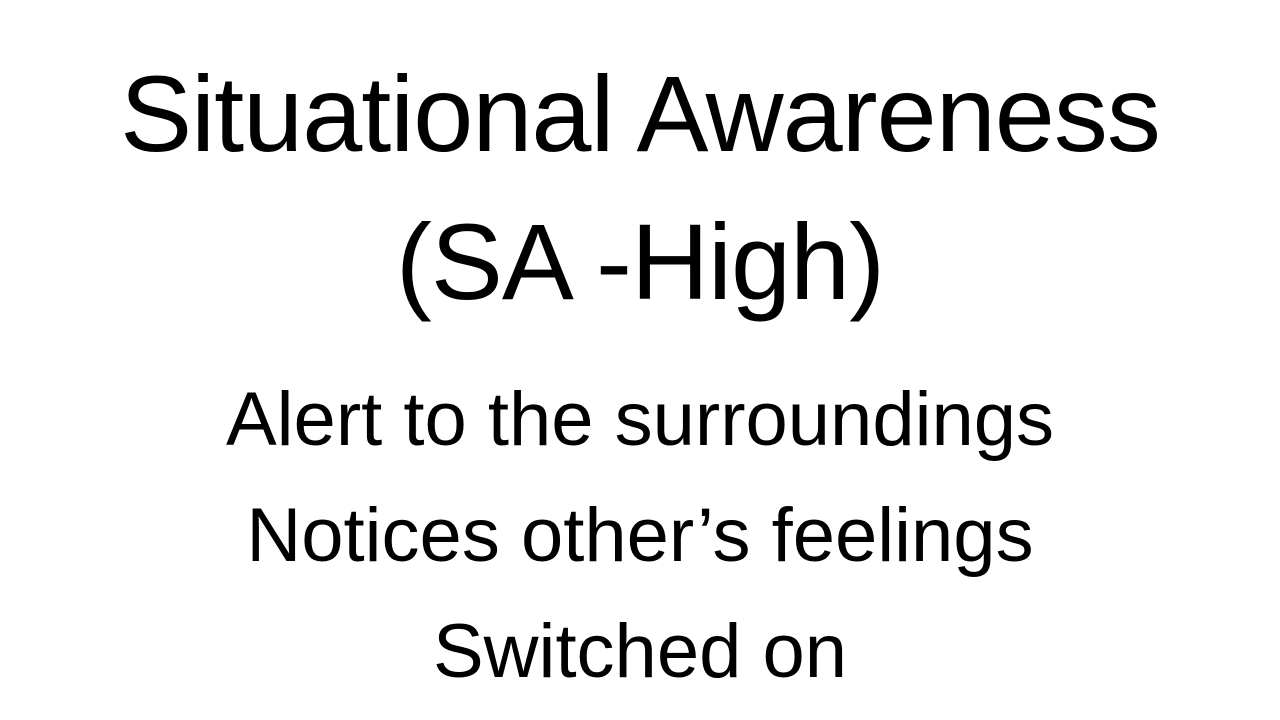 The width and height of the screenshot is (1280, 720). I want to click on title-line-1: Situational Awareness, so click(640, 113).